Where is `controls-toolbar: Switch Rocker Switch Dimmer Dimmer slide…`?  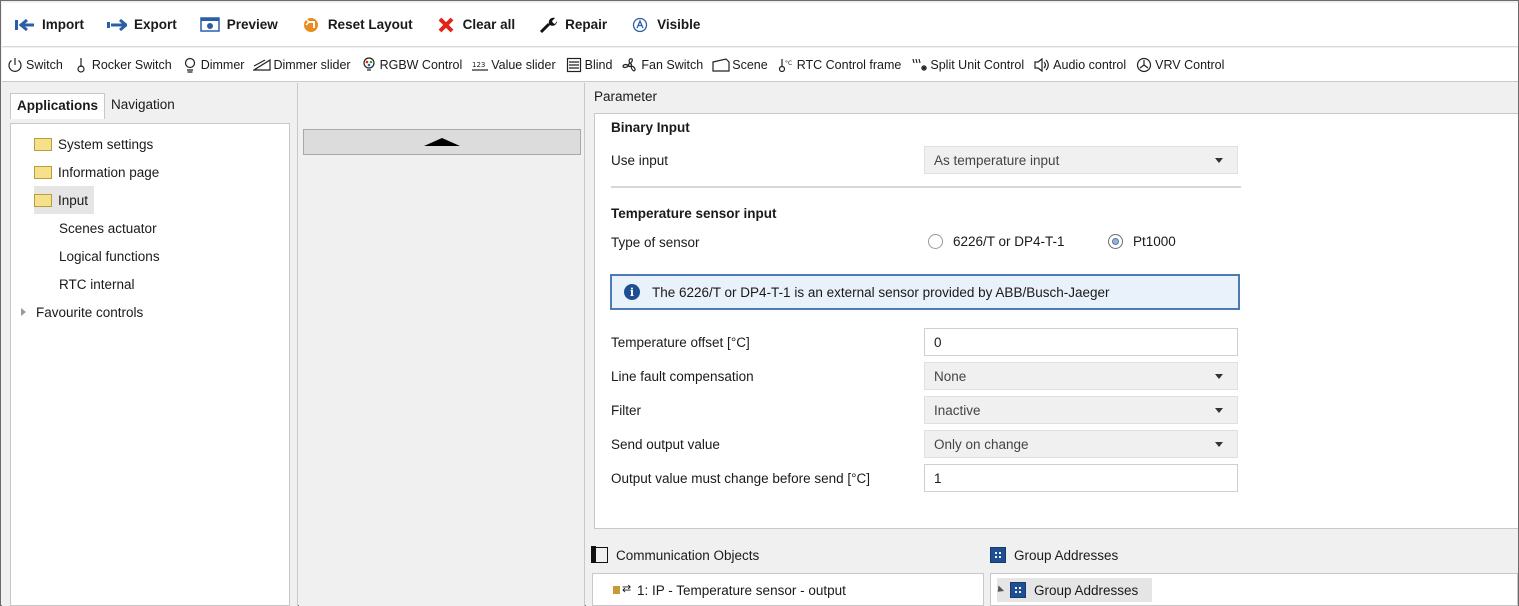
controls-toolbar: Switch Rocker Switch Dimmer Dimmer slide… is located at coordinates (760, 65).